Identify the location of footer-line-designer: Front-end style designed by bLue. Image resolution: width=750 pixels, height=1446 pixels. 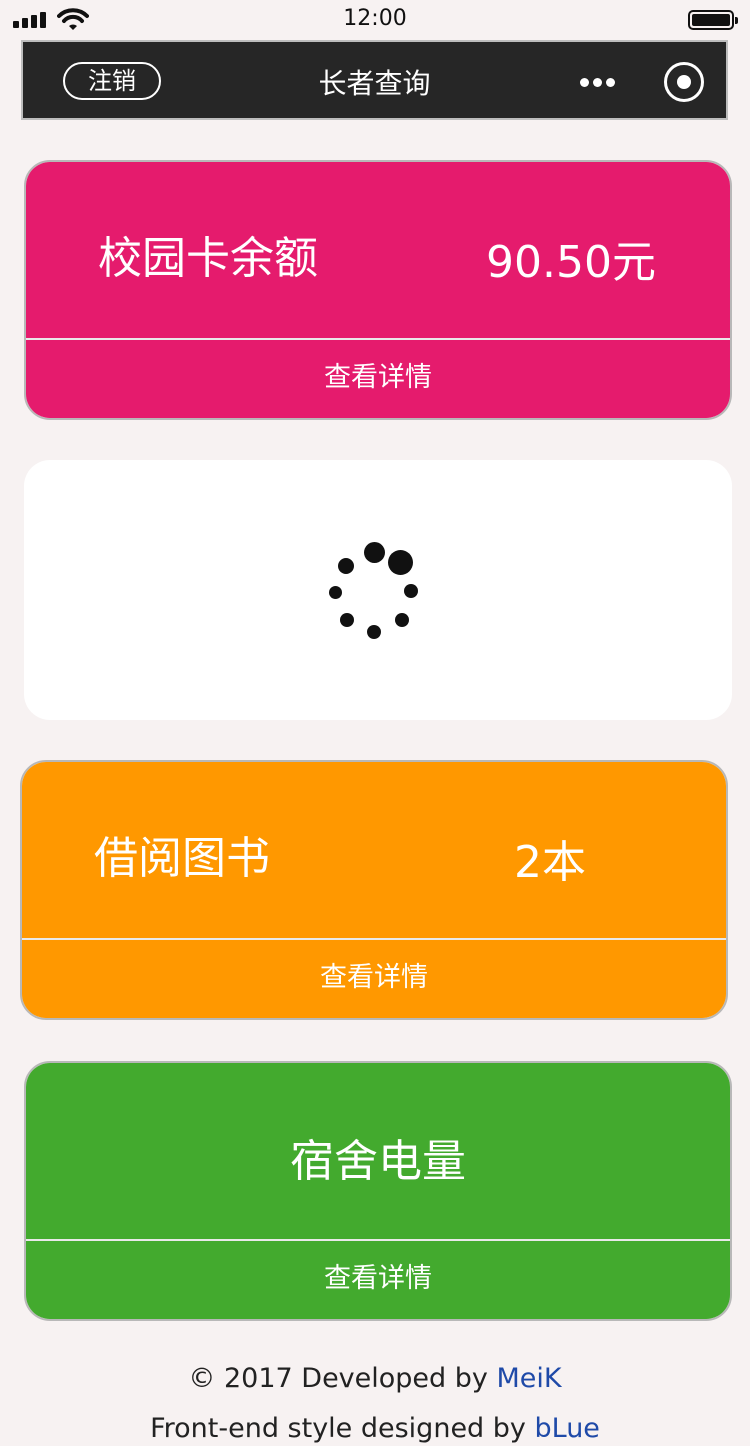
(375, 1428).